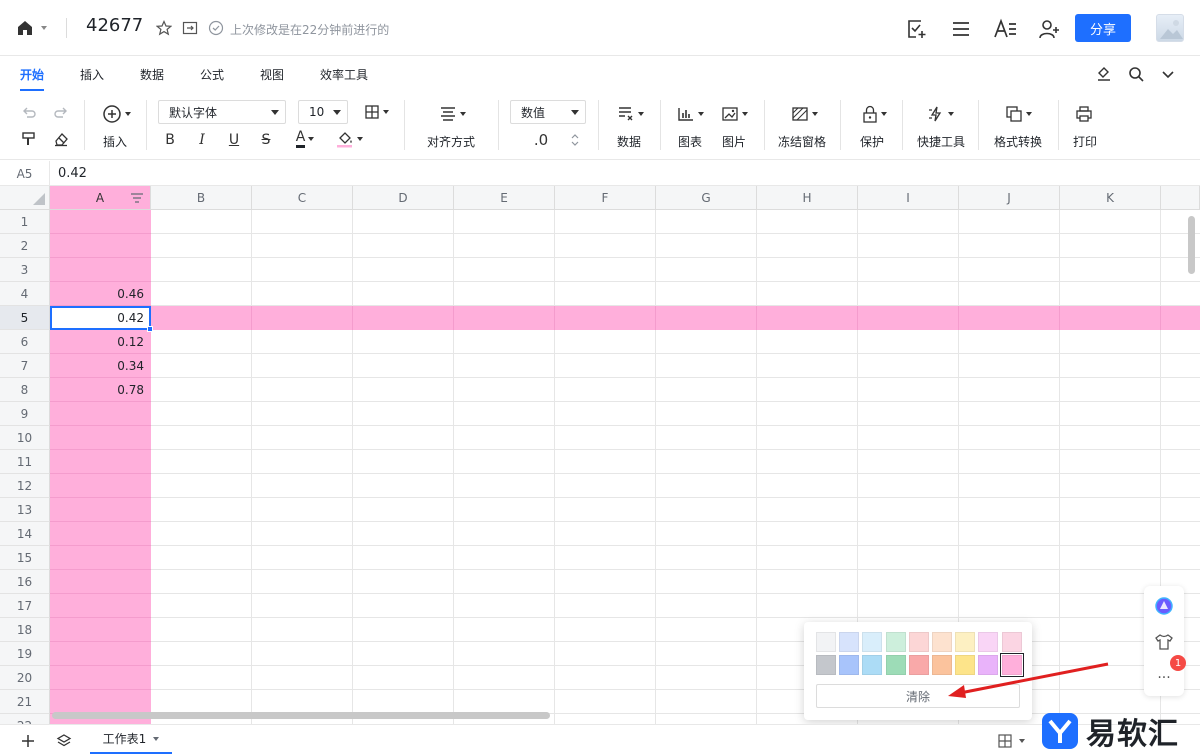 The image size is (1200, 756). I want to click on row-header-15: 15, so click(25, 558).